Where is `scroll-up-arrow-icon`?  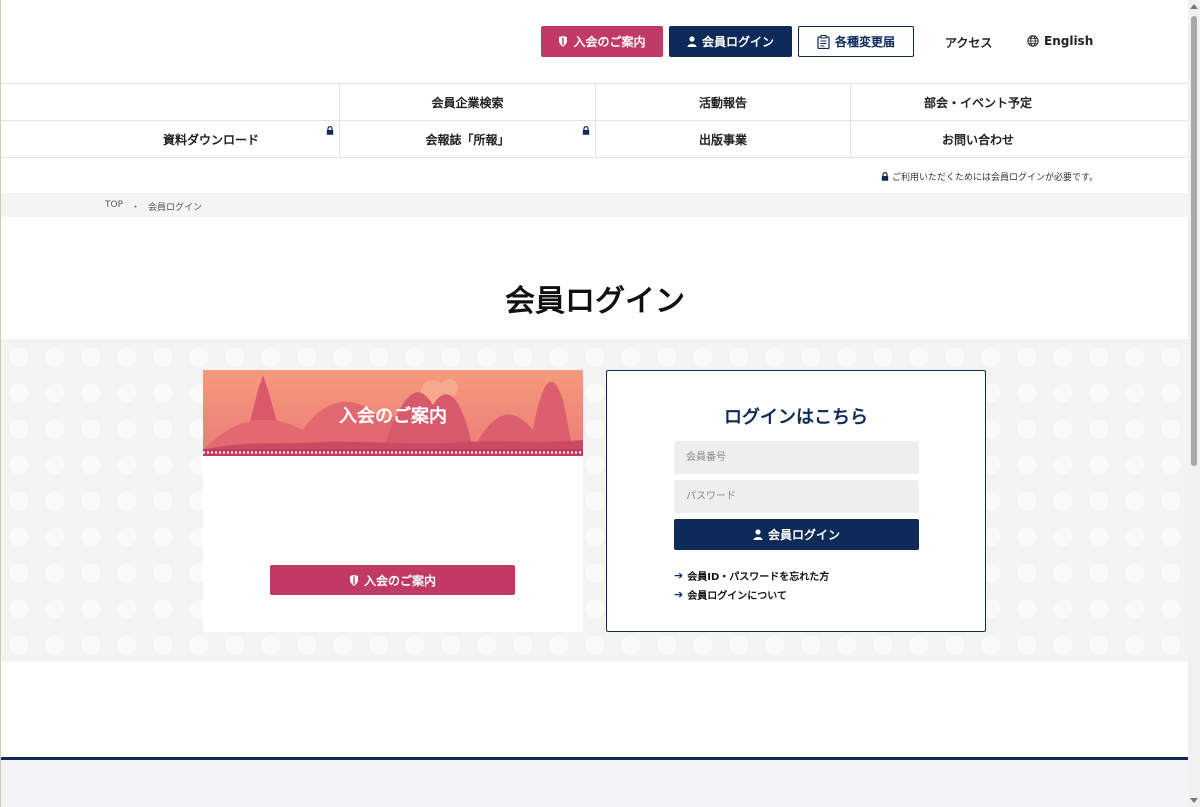
scroll-up-arrow-icon is located at coordinates (1194, 6).